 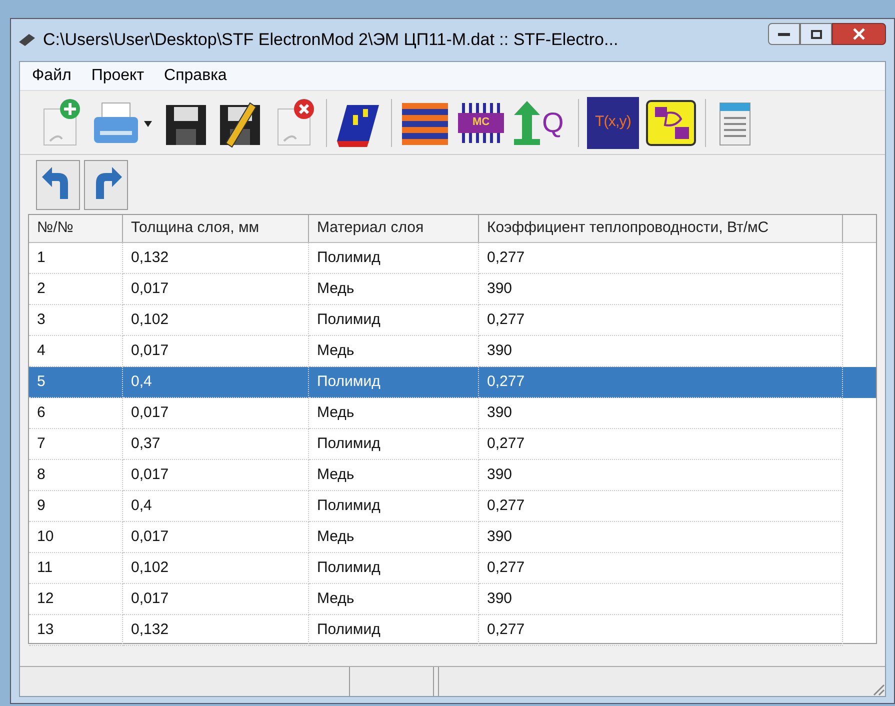 I want to click on table-cell: 8, so click(x=76, y=475).